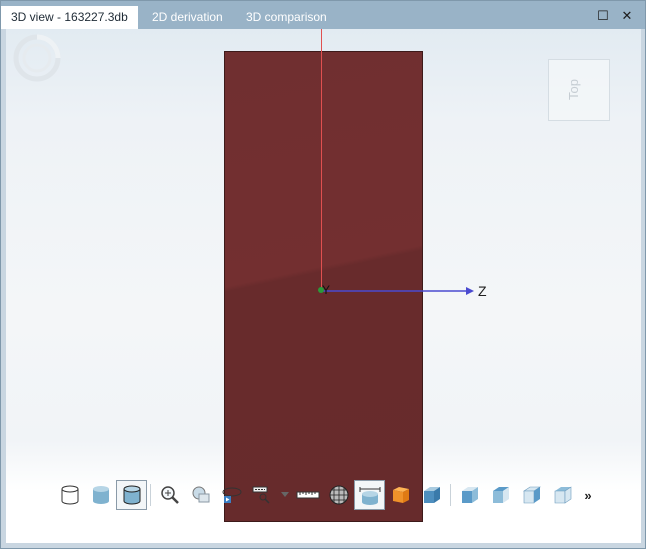 The width and height of the screenshot is (646, 549). Describe the element at coordinates (321, 160) in the screenshot. I see `vertical-axis-line` at that location.